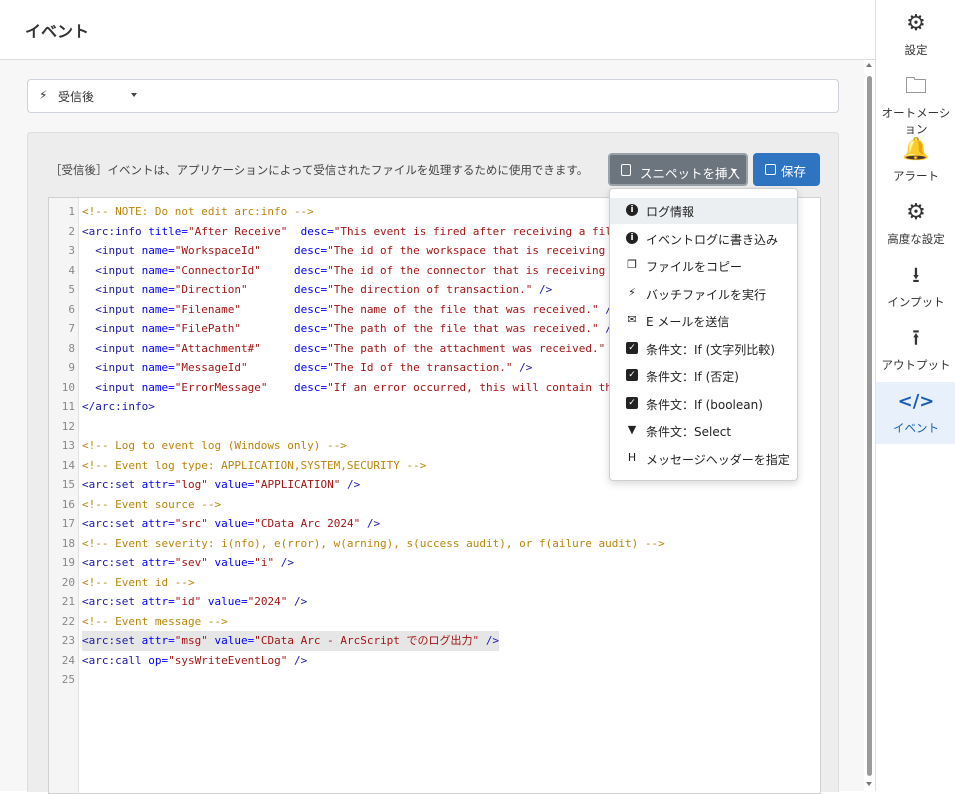 The image size is (955, 794). What do you see at coordinates (68, 504) in the screenshot?
I see `line-number: 16` at bounding box center [68, 504].